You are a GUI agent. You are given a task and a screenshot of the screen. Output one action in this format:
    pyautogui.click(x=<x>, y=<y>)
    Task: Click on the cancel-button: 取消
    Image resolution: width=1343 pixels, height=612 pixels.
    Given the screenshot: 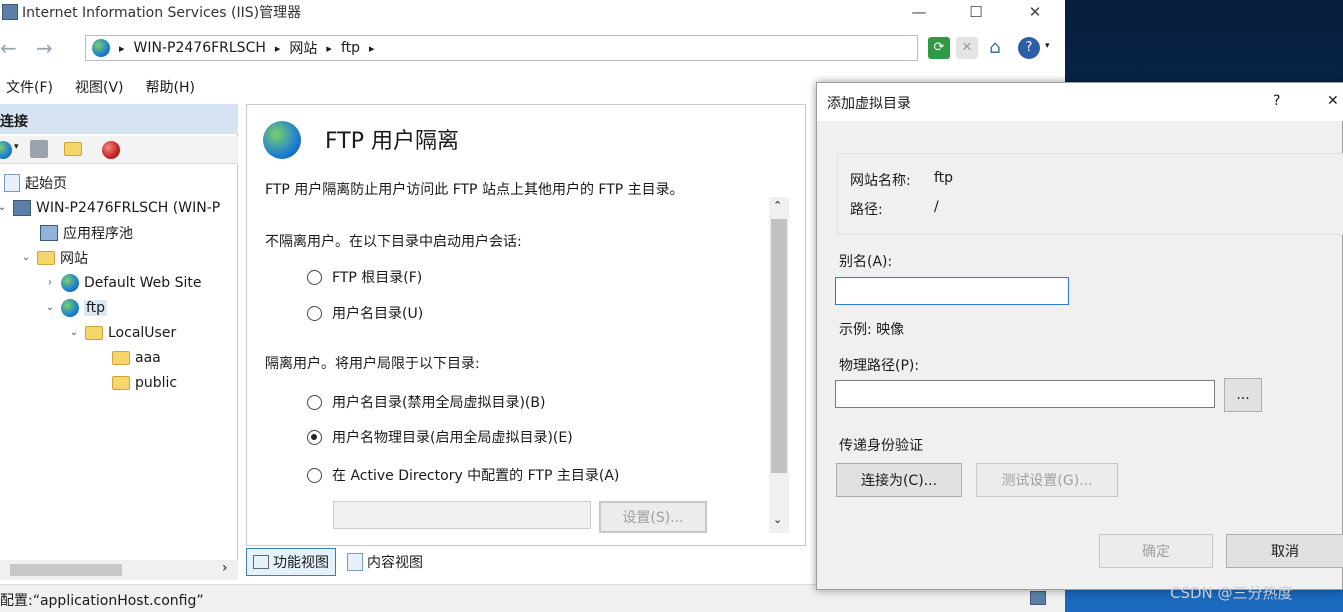 What is the action you would take?
    pyautogui.click(x=1284, y=551)
    